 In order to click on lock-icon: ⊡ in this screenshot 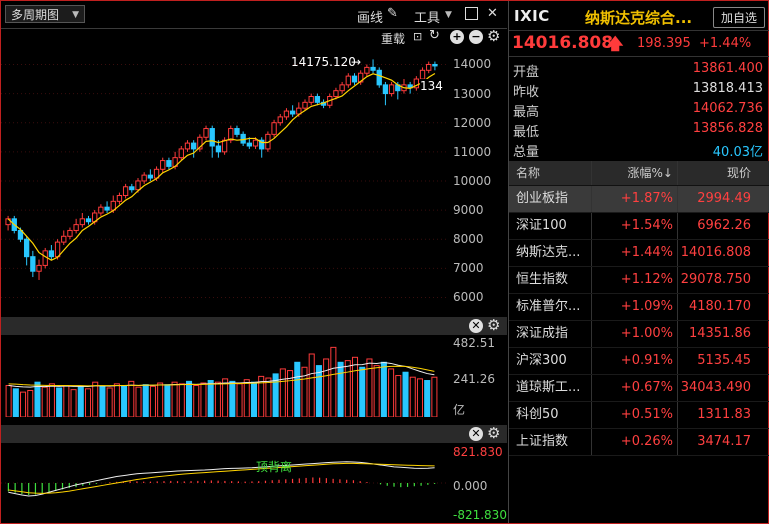, I will do `click(417, 36)`.